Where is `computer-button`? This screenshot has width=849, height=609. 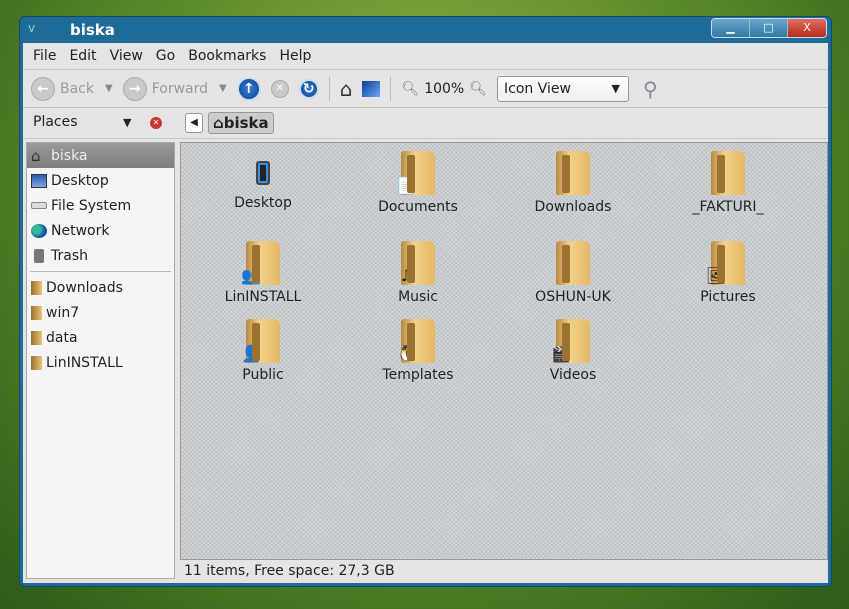 computer-button is located at coordinates (371, 88).